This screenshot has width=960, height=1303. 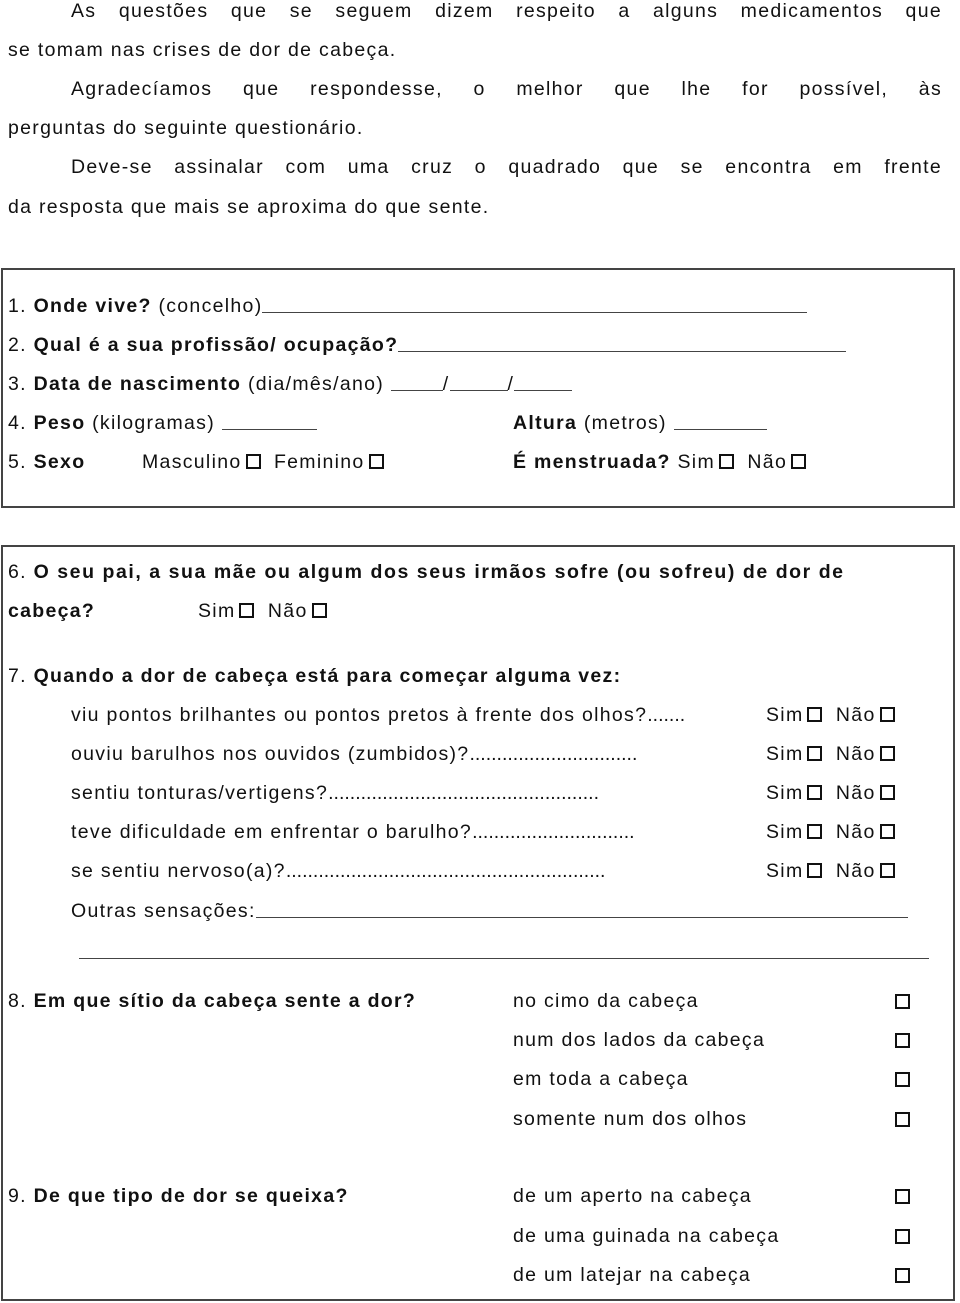 I want to click on q8-option-label: num dos lados da cabeça, so click(x=639, y=1040).